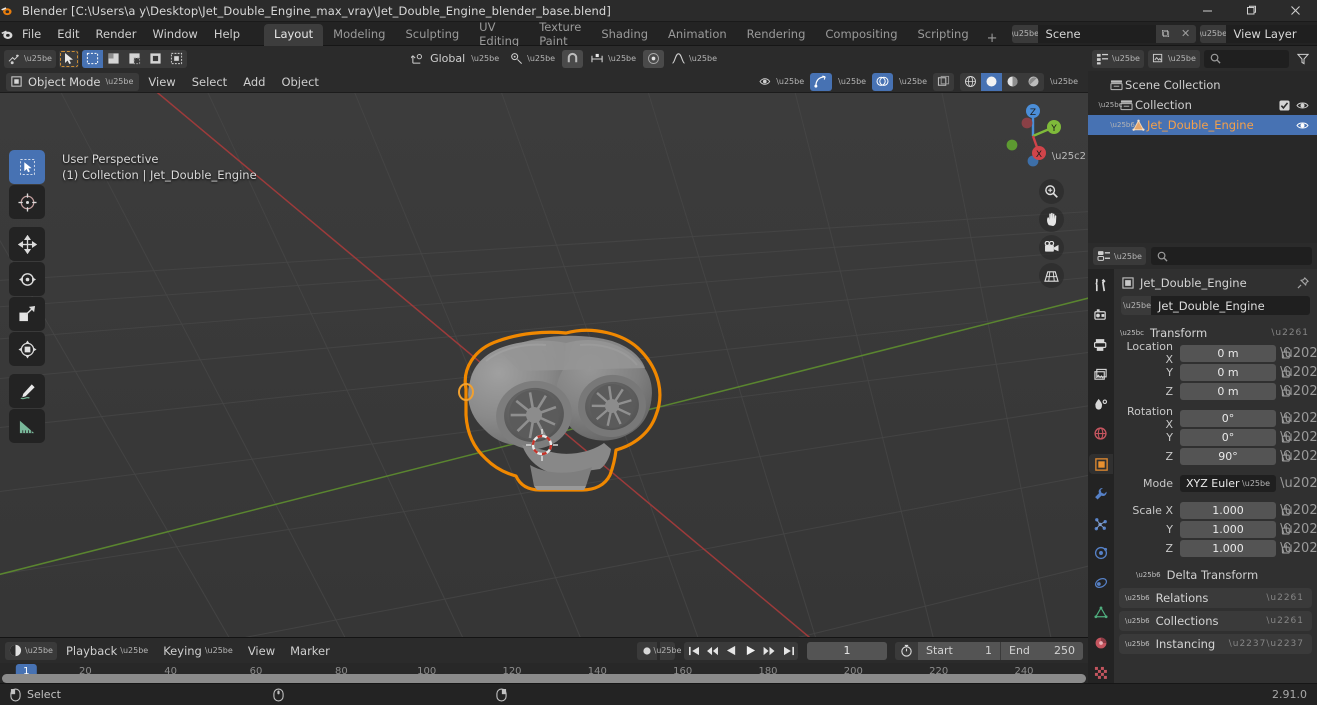 The width and height of the screenshot is (1317, 705). Describe the element at coordinates (1207, 11) in the screenshot. I see `minimize-button` at that location.